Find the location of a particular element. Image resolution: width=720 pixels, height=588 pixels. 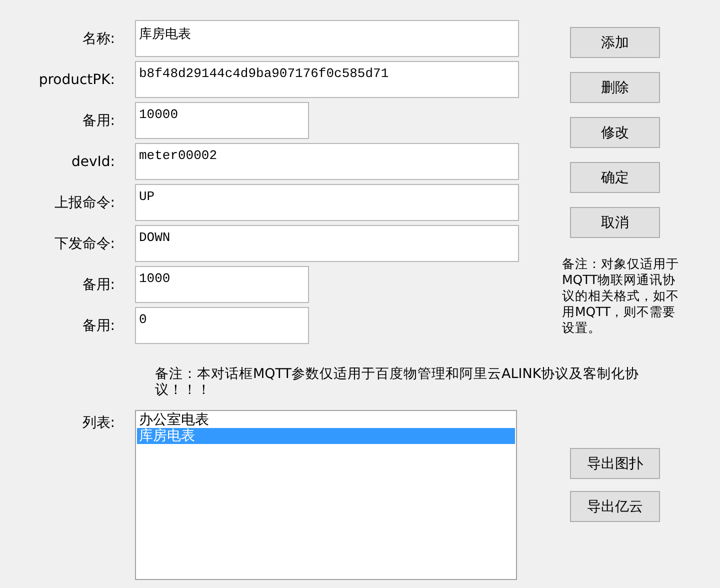

field-label: devId: is located at coordinates (93, 162).